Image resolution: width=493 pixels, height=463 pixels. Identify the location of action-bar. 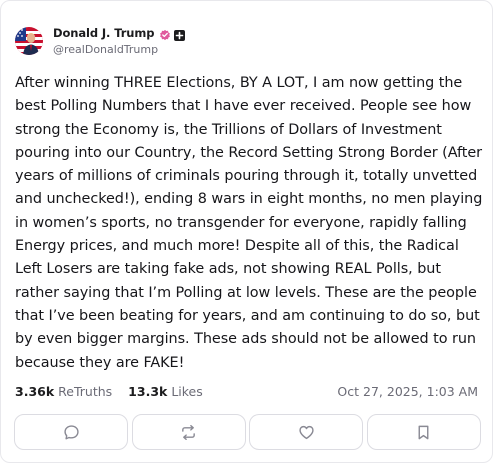
(247, 432).